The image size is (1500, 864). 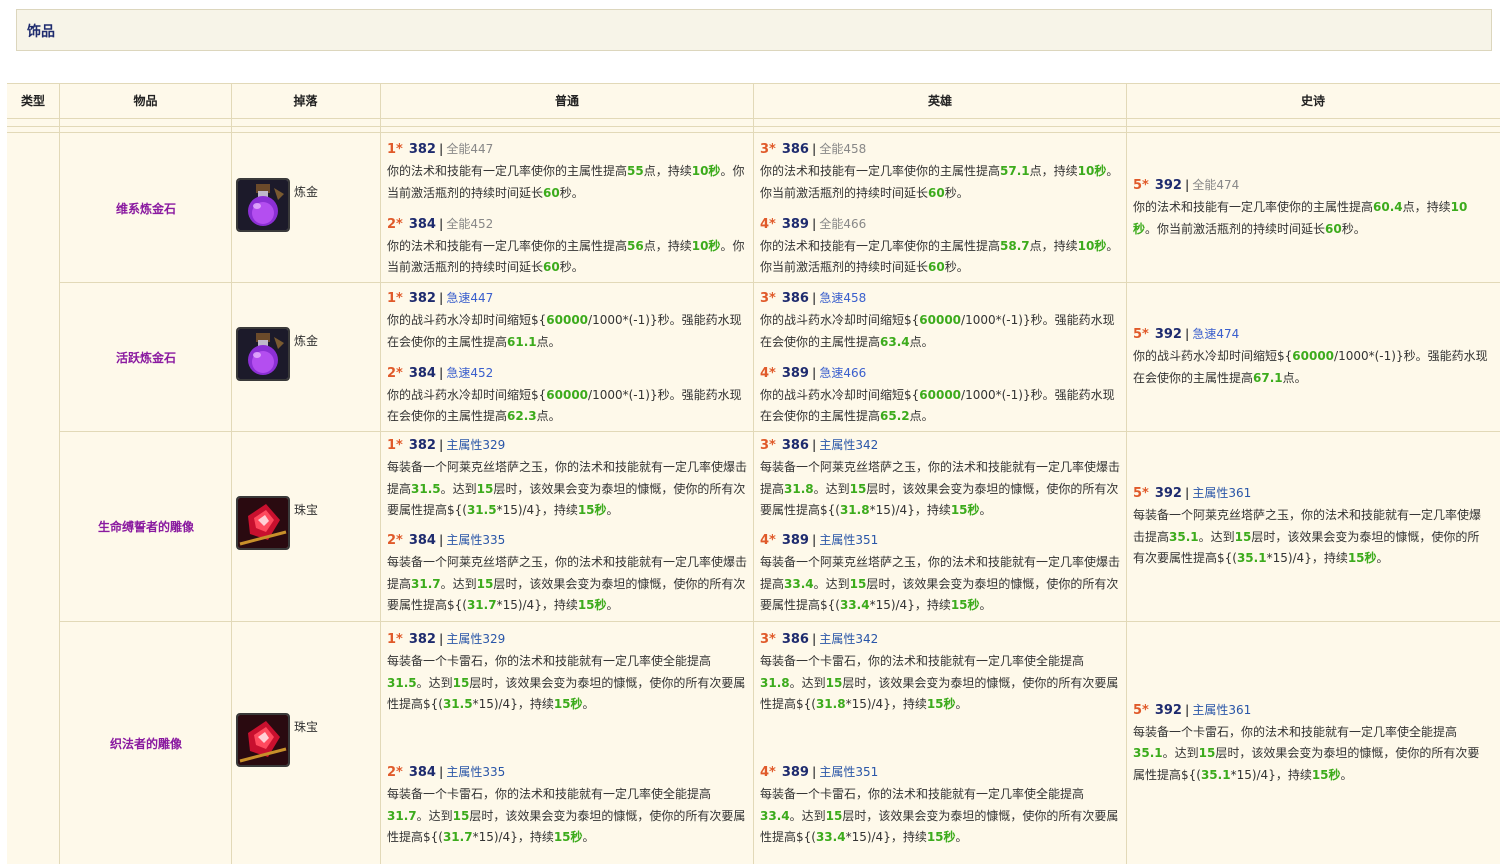 I want to click on spacer-divider, so click(x=753, y=126).